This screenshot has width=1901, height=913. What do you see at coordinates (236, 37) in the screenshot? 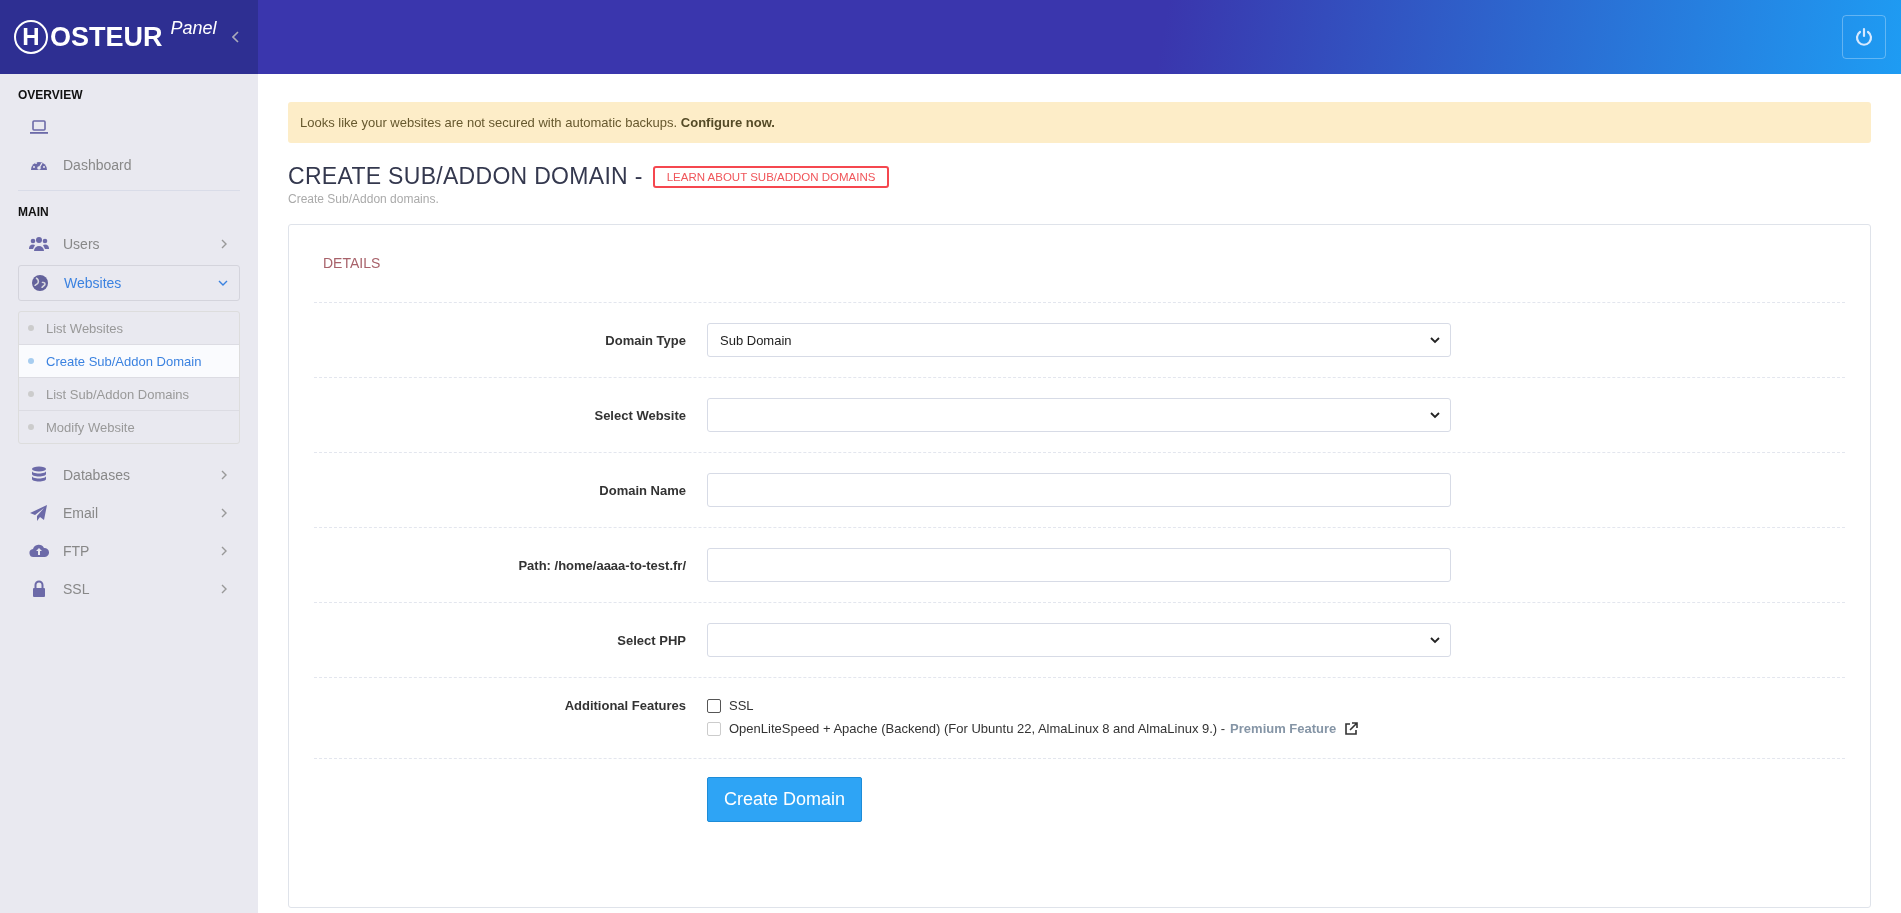
I see `chevron-left-icon` at bounding box center [236, 37].